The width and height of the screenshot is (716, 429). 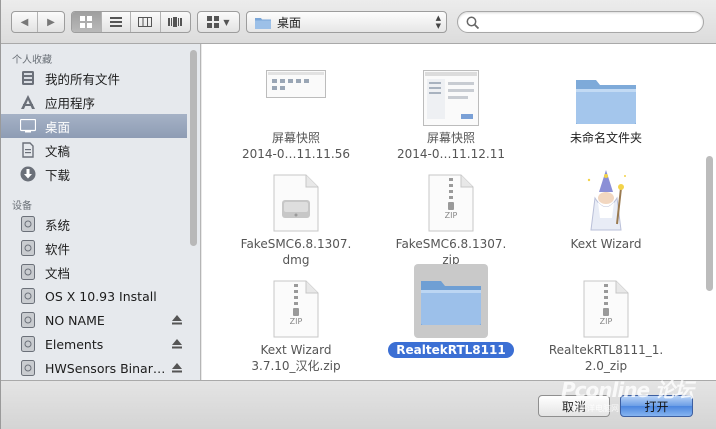 I want to click on file-item: FakeSMC6.8.1307. dmg, so click(x=296, y=212).